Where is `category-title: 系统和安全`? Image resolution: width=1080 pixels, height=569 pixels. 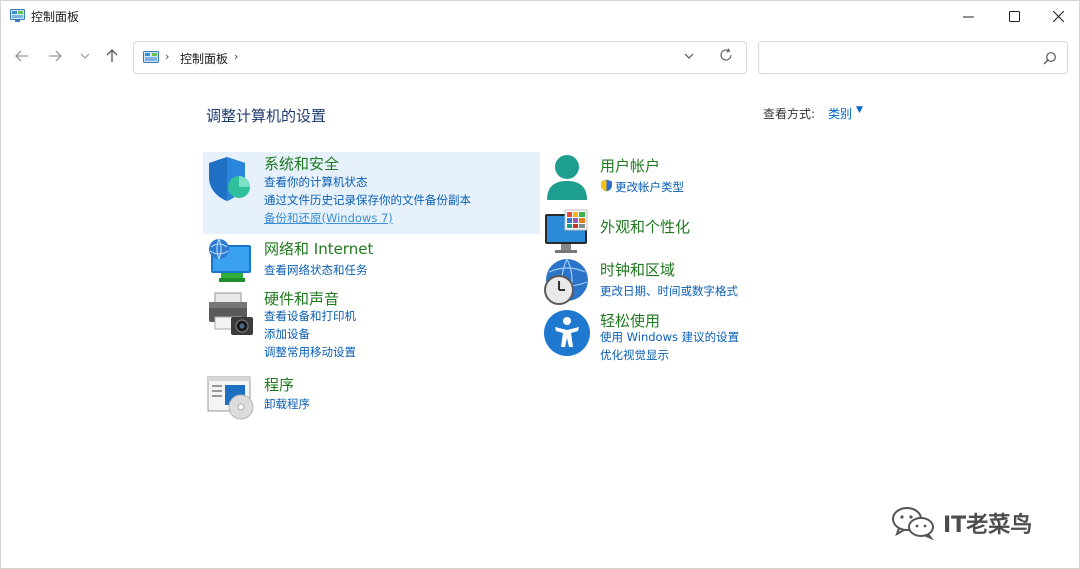 category-title: 系统和安全 is located at coordinates (301, 163).